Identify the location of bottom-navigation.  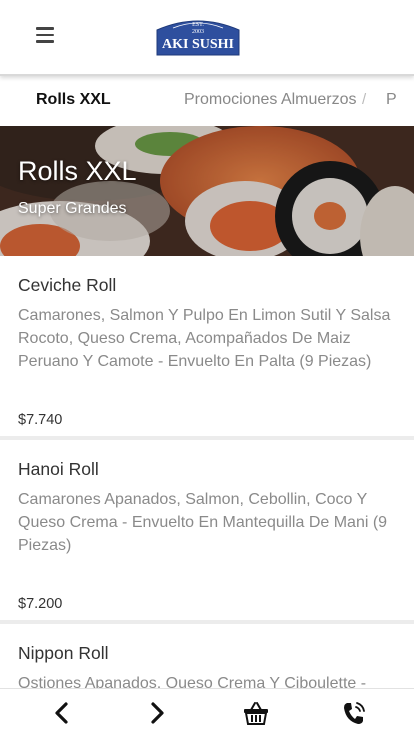
(207, 712).